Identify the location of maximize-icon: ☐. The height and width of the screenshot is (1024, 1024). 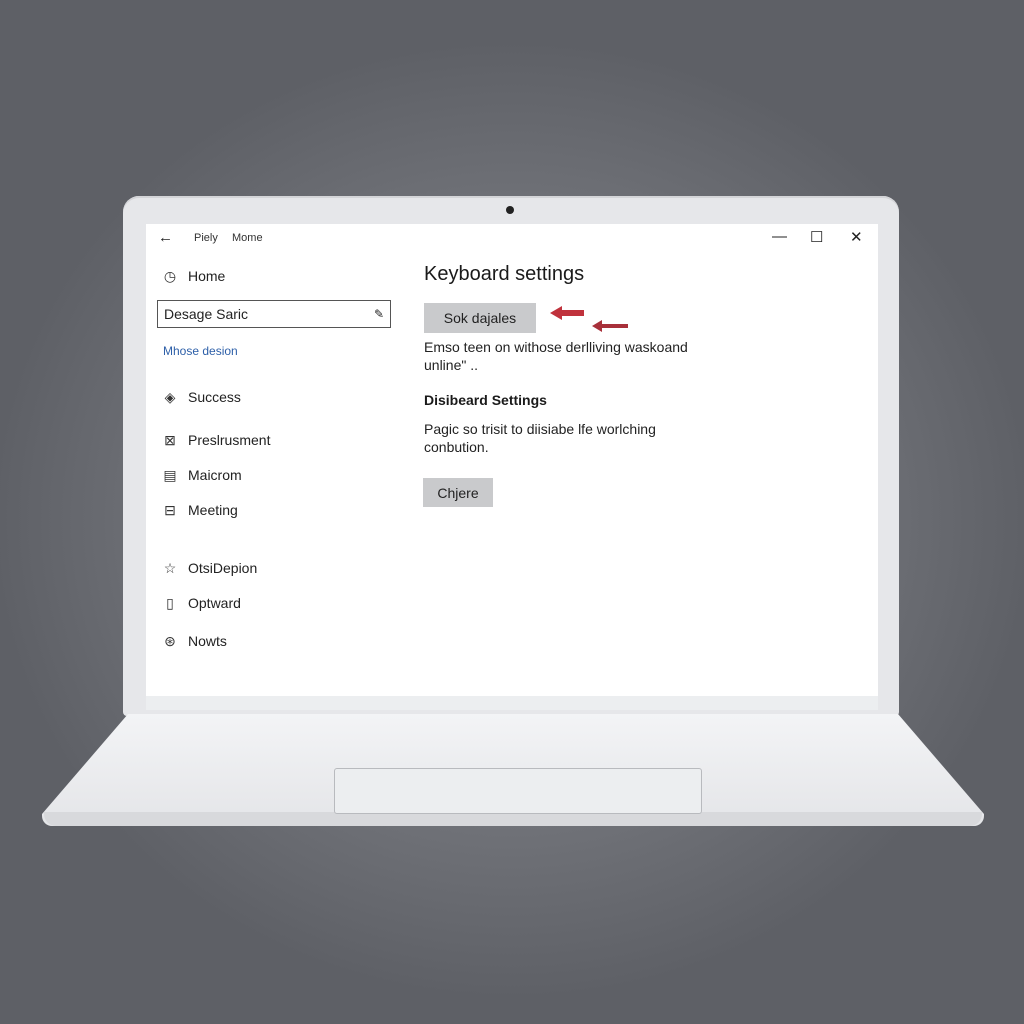
(816, 237).